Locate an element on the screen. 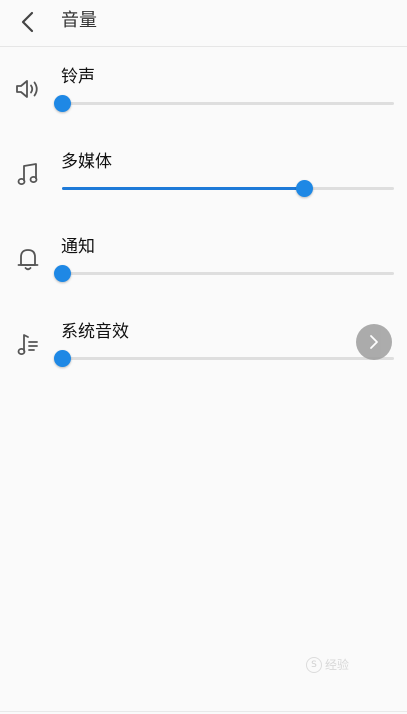 This screenshot has height=714, width=407. system-sounds-volume-slider is located at coordinates (224, 358).